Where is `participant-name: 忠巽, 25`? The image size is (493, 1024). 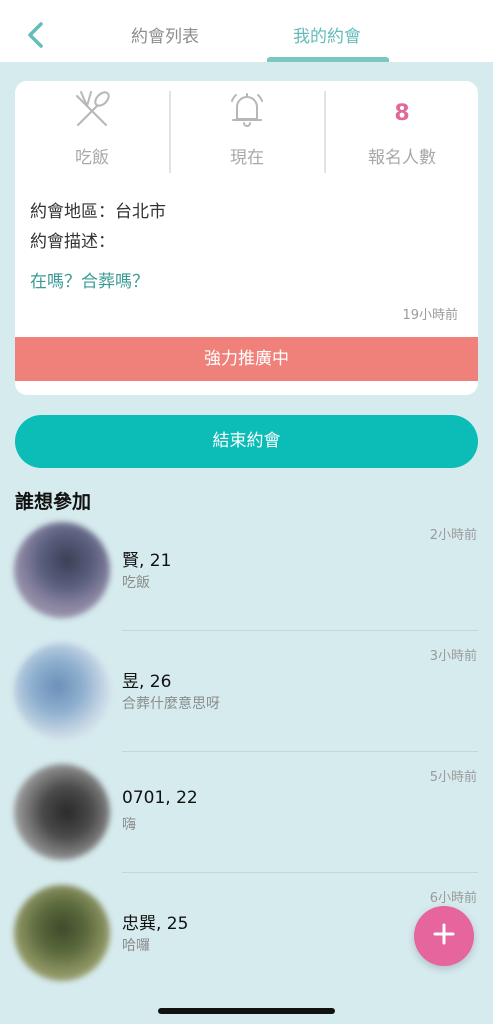
participant-name: 忠巽, 25 is located at coordinates (155, 924).